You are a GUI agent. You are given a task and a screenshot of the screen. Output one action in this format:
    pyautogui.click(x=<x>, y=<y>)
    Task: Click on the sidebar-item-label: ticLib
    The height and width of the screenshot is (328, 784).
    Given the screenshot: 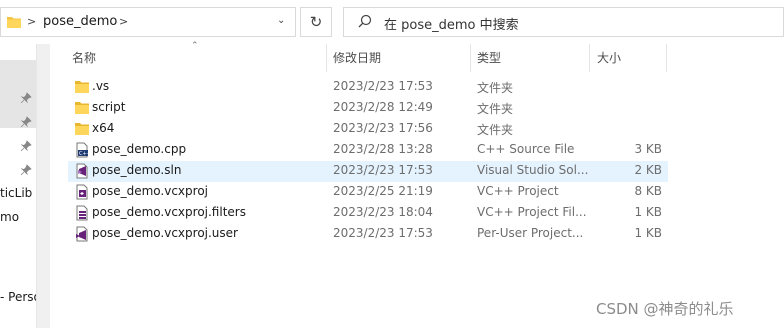 What is the action you would take?
    pyautogui.click(x=16, y=193)
    